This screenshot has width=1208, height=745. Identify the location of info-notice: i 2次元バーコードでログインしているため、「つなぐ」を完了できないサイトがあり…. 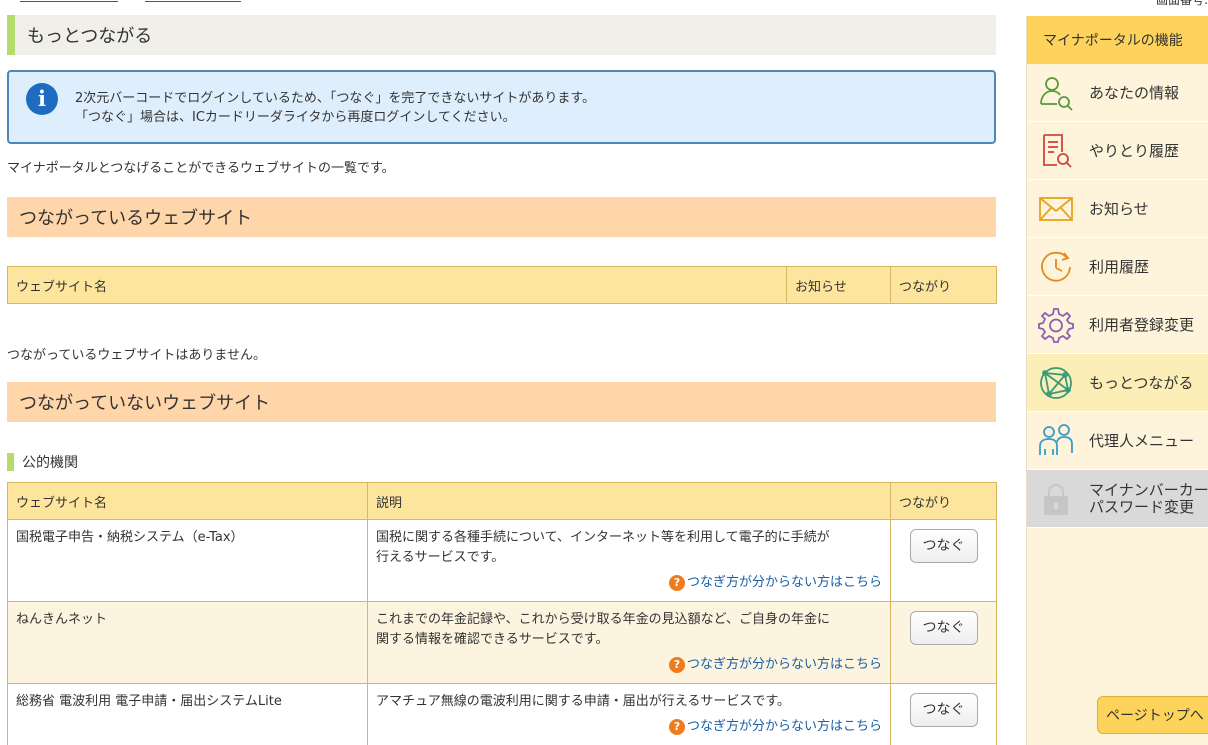
(501, 107).